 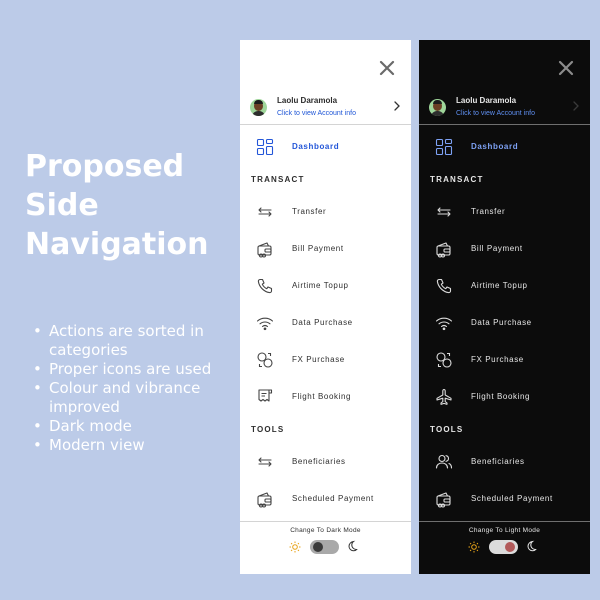 What do you see at coordinates (133, 426) in the screenshot?
I see `feature-item: • Dark mode` at bounding box center [133, 426].